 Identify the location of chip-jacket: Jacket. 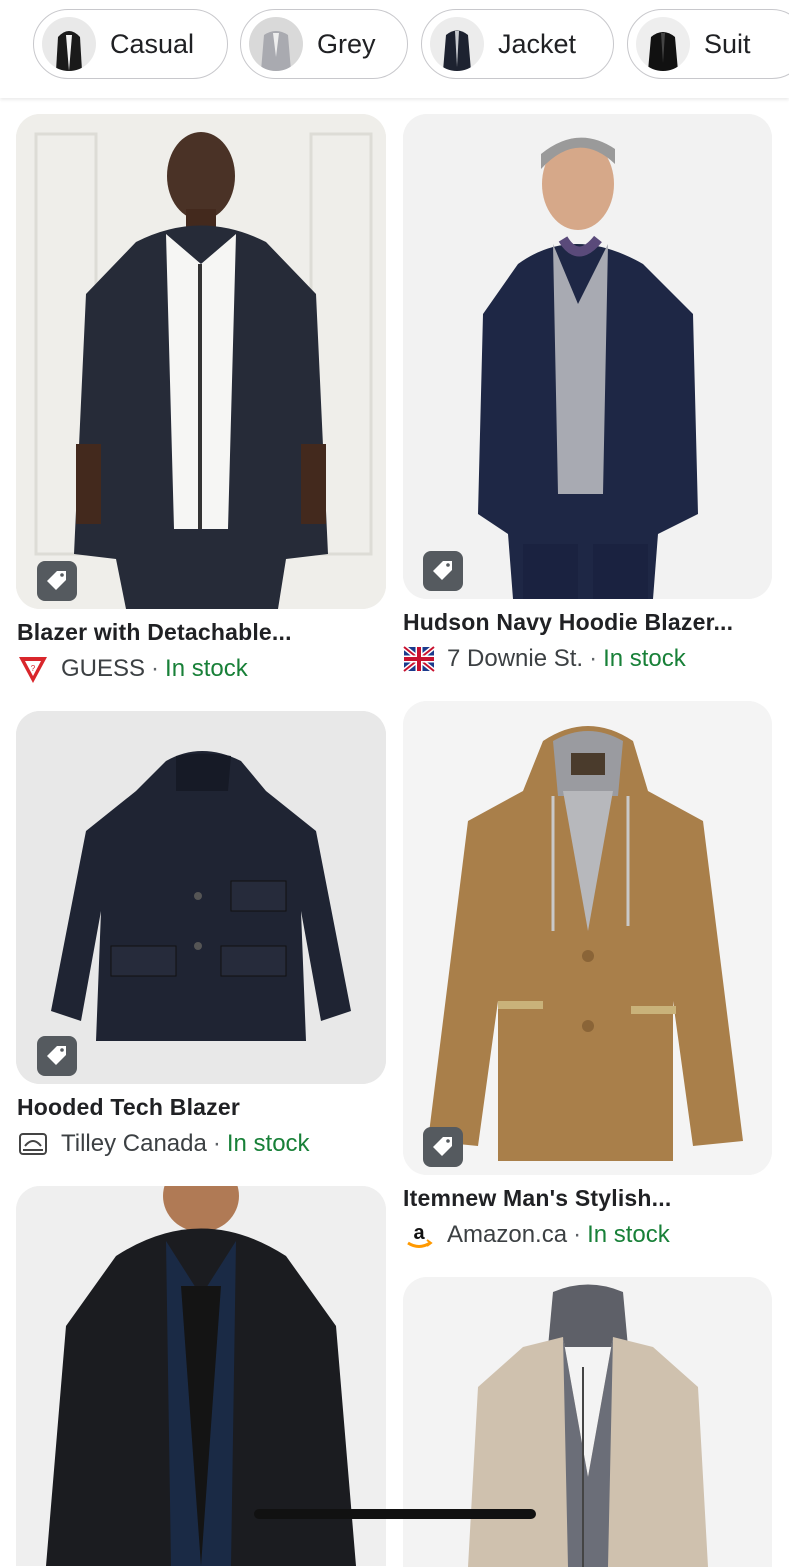
(517, 44).